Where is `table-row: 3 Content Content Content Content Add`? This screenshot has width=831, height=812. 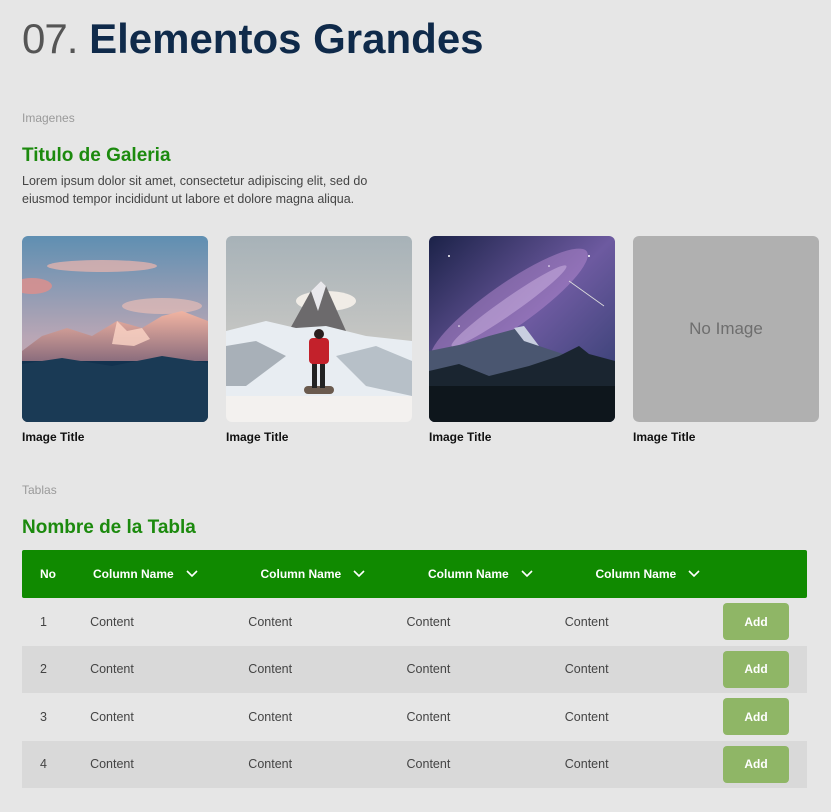 table-row: 3 Content Content Content Content Add is located at coordinates (414, 717).